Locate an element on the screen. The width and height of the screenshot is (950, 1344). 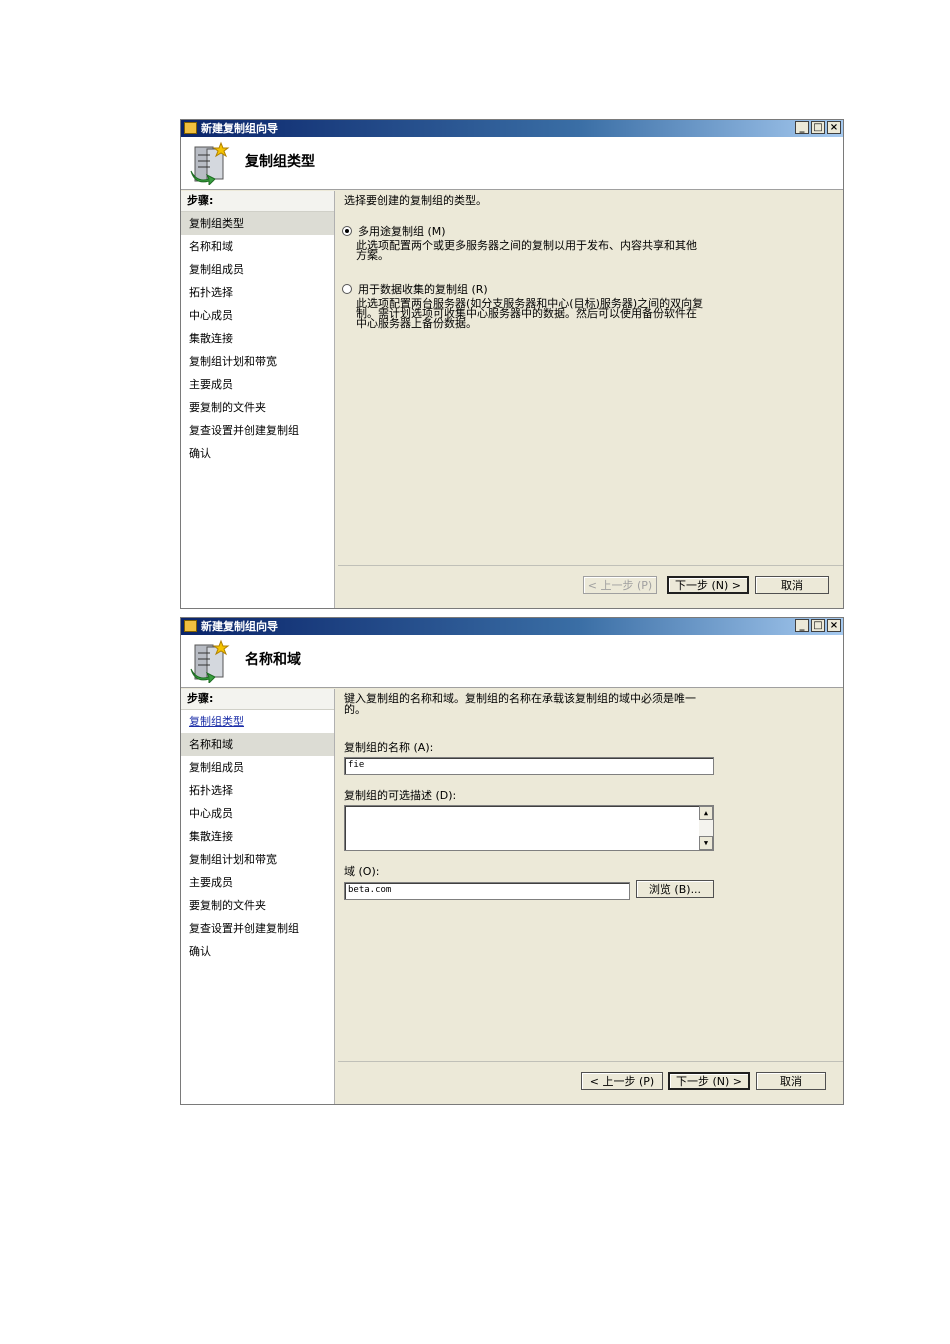
description-input: ▲ ▼ is located at coordinates (529, 828).